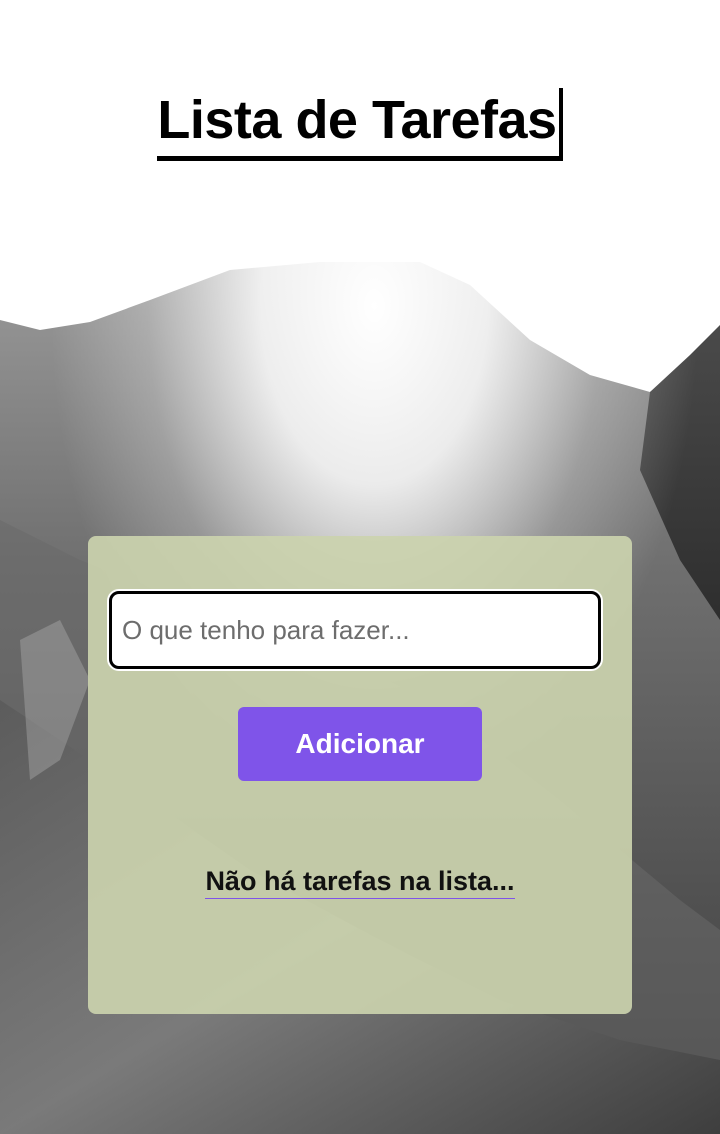 This screenshot has height=1134, width=720. Describe the element at coordinates (355, 630) in the screenshot. I see `task-input` at that location.